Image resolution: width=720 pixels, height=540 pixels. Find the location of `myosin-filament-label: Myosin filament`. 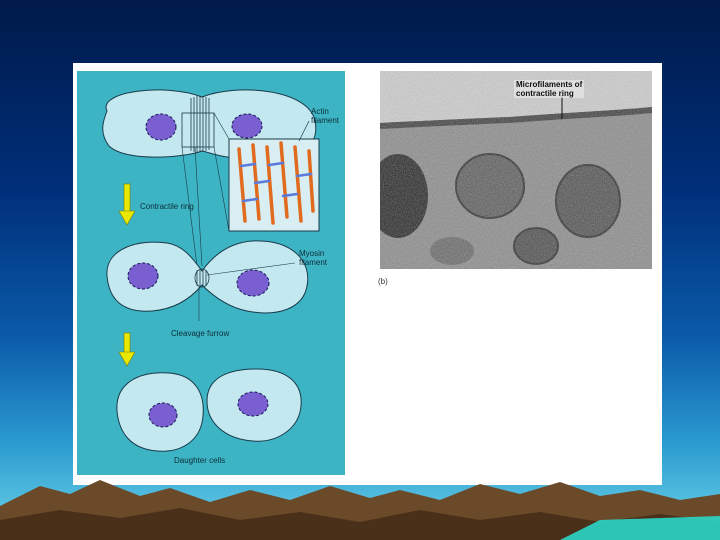

myosin-filament-label: Myosin filament is located at coordinates (313, 258).